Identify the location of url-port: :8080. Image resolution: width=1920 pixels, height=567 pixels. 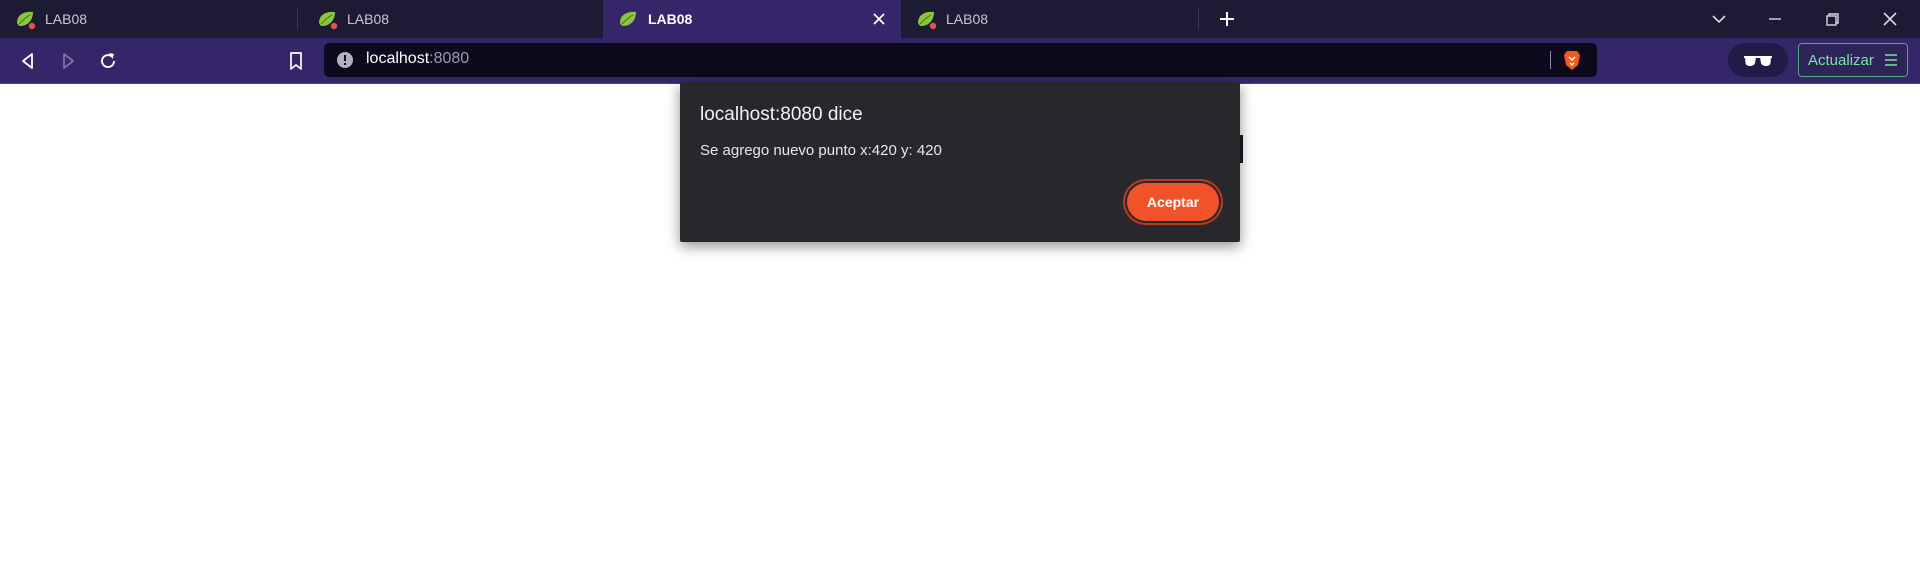
(449, 58).